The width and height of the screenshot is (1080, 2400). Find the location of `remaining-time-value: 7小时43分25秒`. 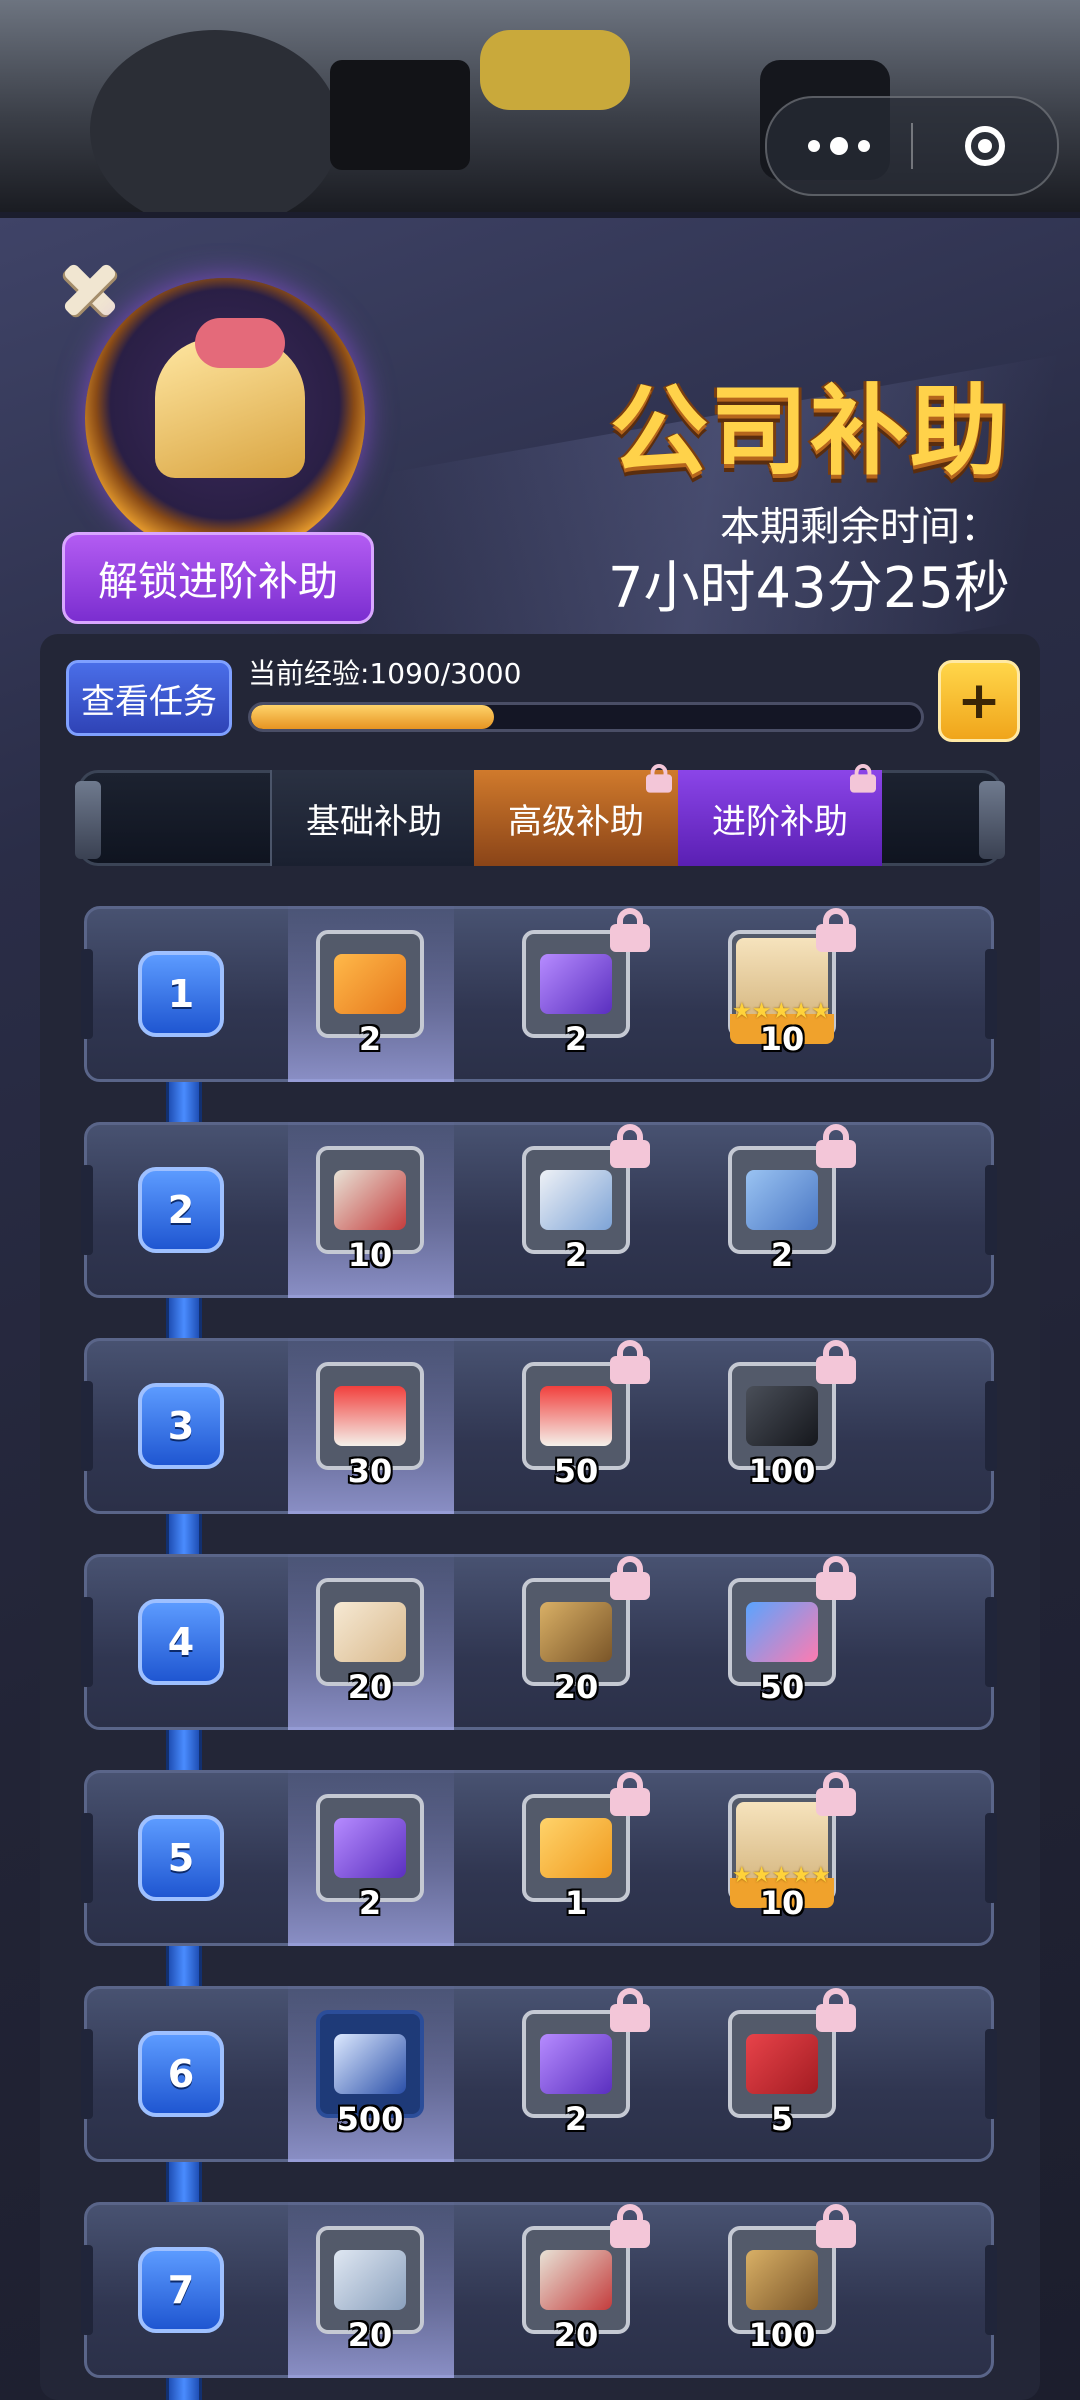

remaining-time-value: 7小时43分25秒 is located at coordinates (808, 588).